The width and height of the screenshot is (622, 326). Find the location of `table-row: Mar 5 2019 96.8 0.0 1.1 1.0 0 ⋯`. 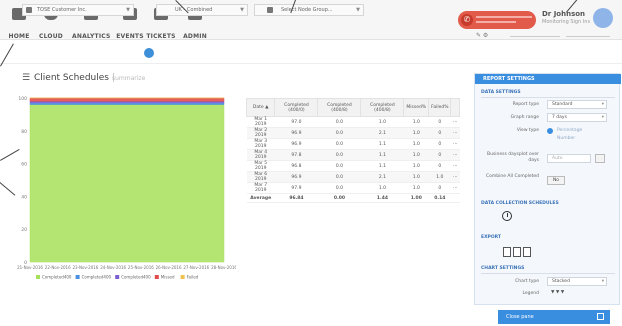

table-row: Mar 5 2019 96.8 0.0 1.1 1.0 0 ⋯ is located at coordinates (353, 166).